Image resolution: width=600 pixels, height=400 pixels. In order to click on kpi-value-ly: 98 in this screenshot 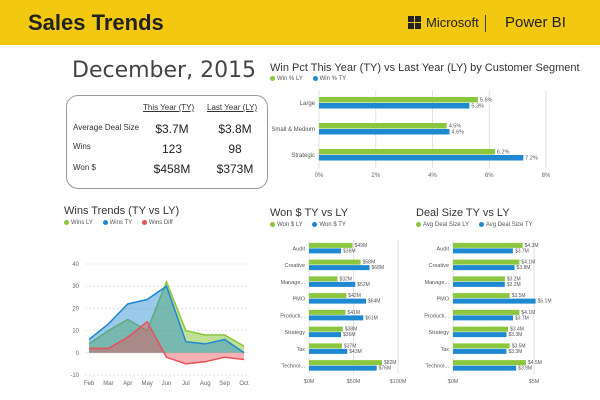, I will do `click(235, 149)`.